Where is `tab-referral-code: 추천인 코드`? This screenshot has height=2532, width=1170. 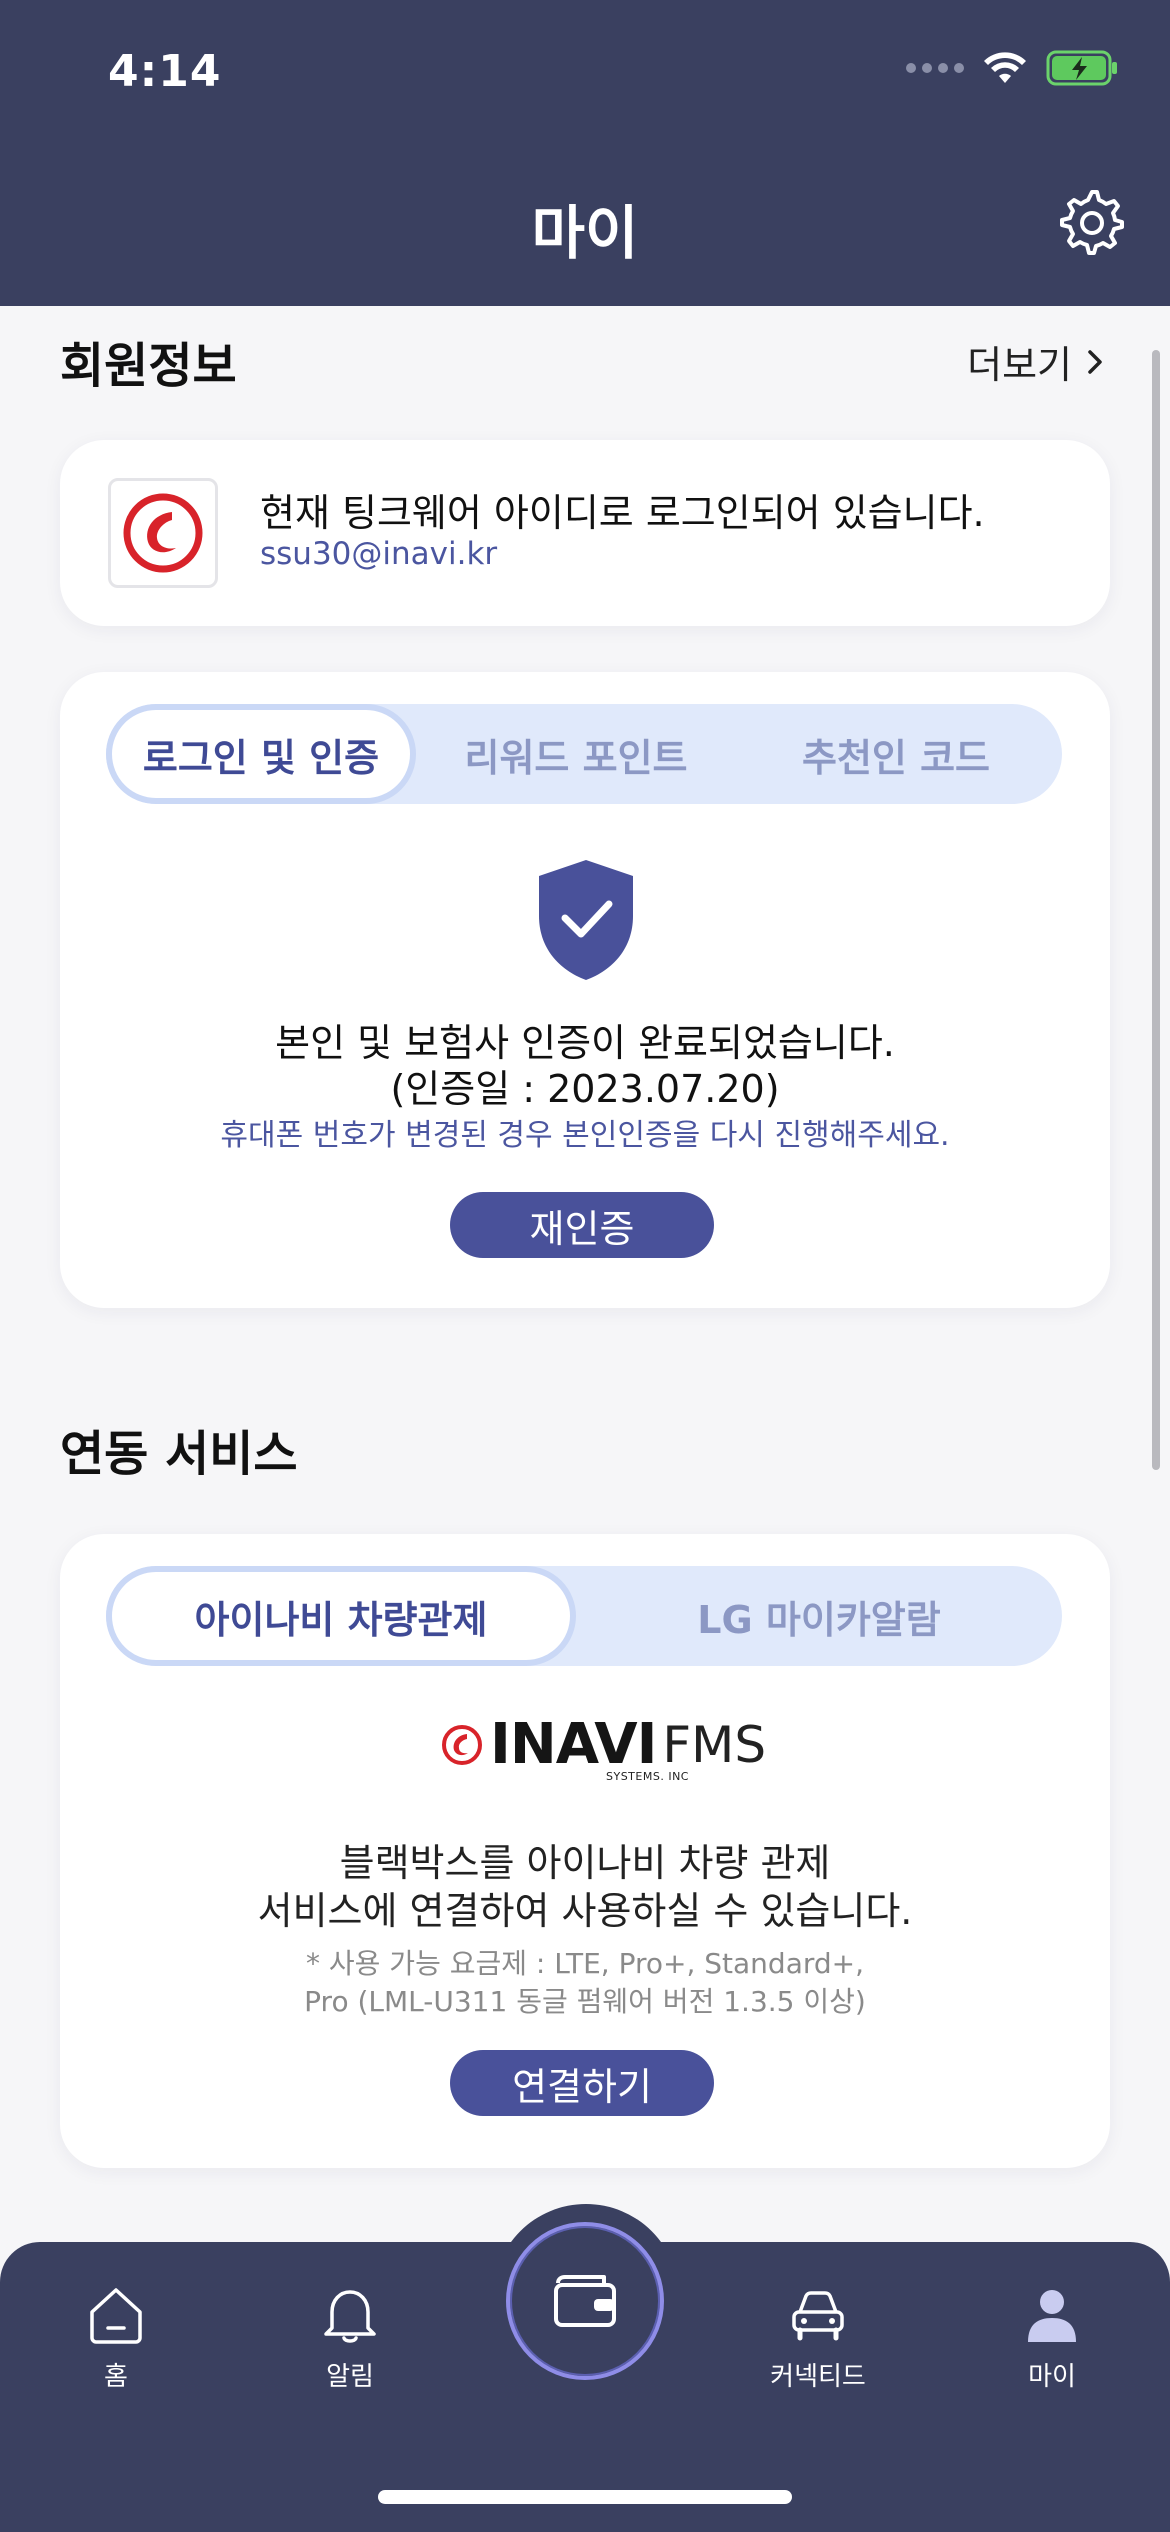 tab-referral-code: 추천인 코드 is located at coordinates (896, 754).